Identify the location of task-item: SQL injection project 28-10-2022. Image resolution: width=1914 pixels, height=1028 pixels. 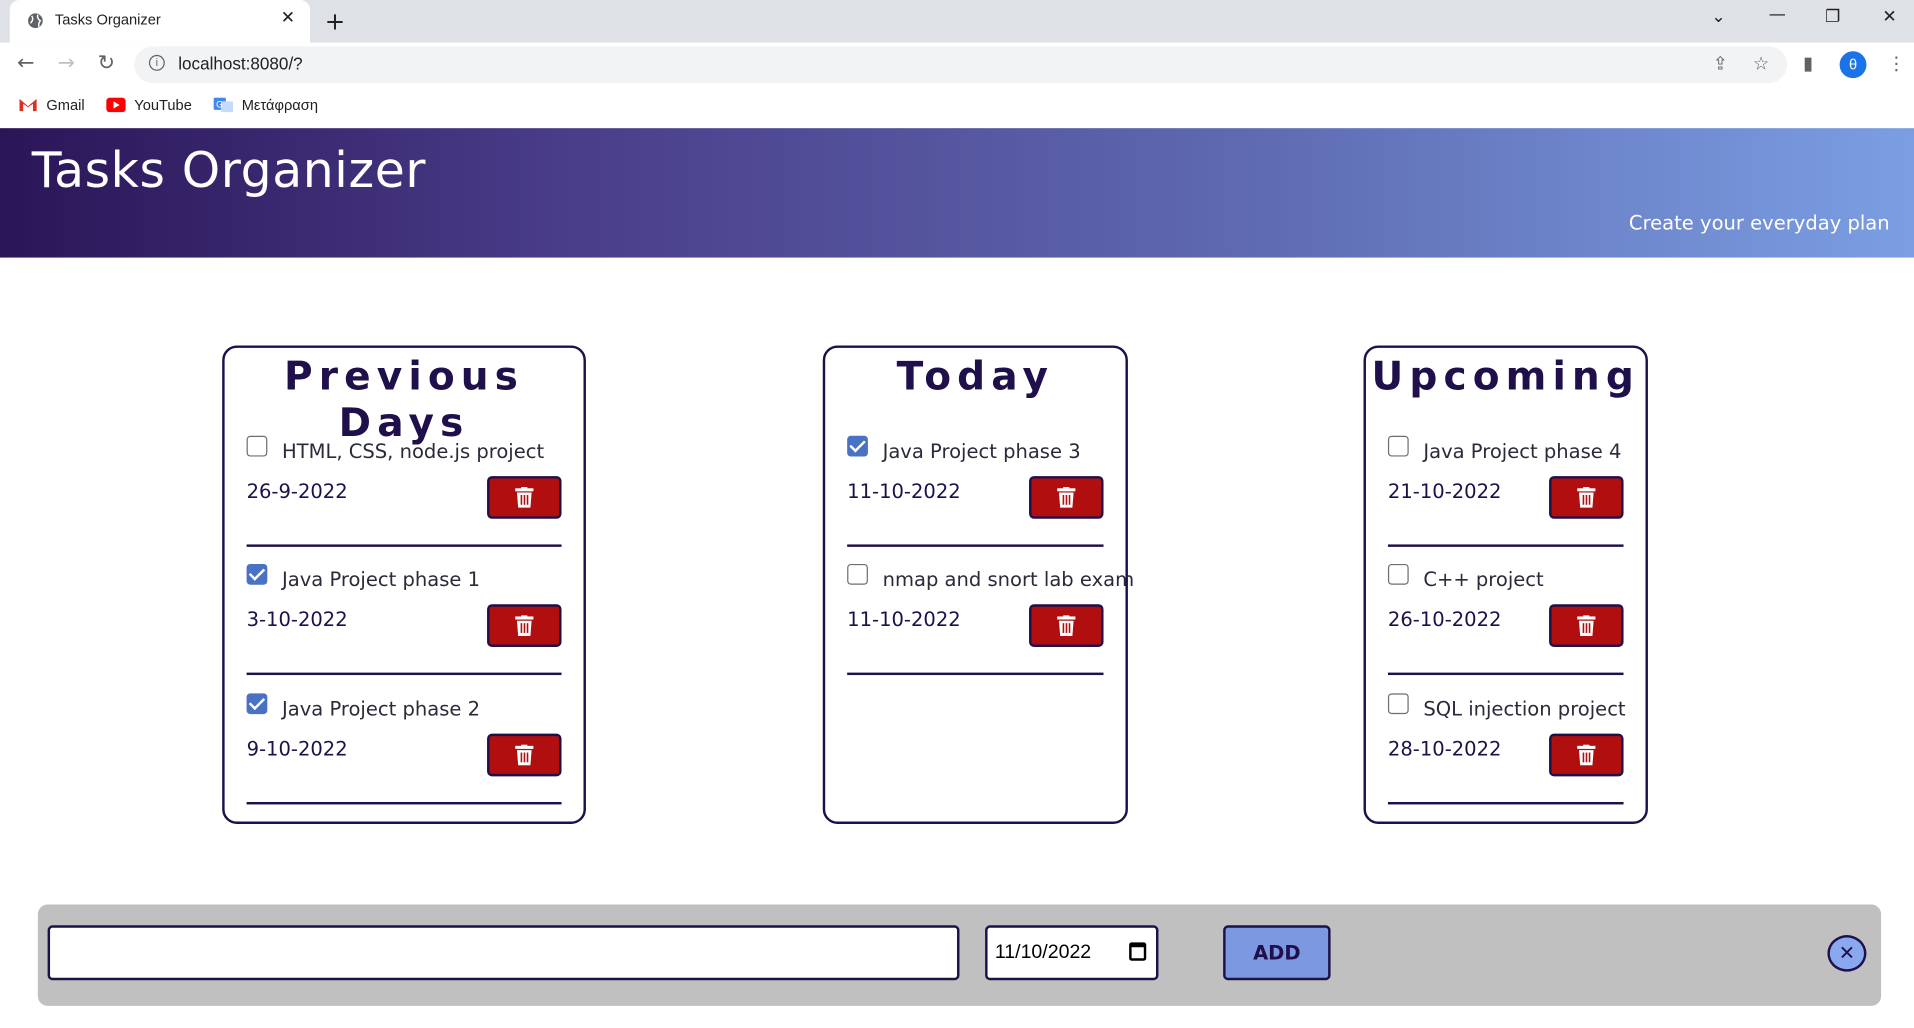
(1506, 705).